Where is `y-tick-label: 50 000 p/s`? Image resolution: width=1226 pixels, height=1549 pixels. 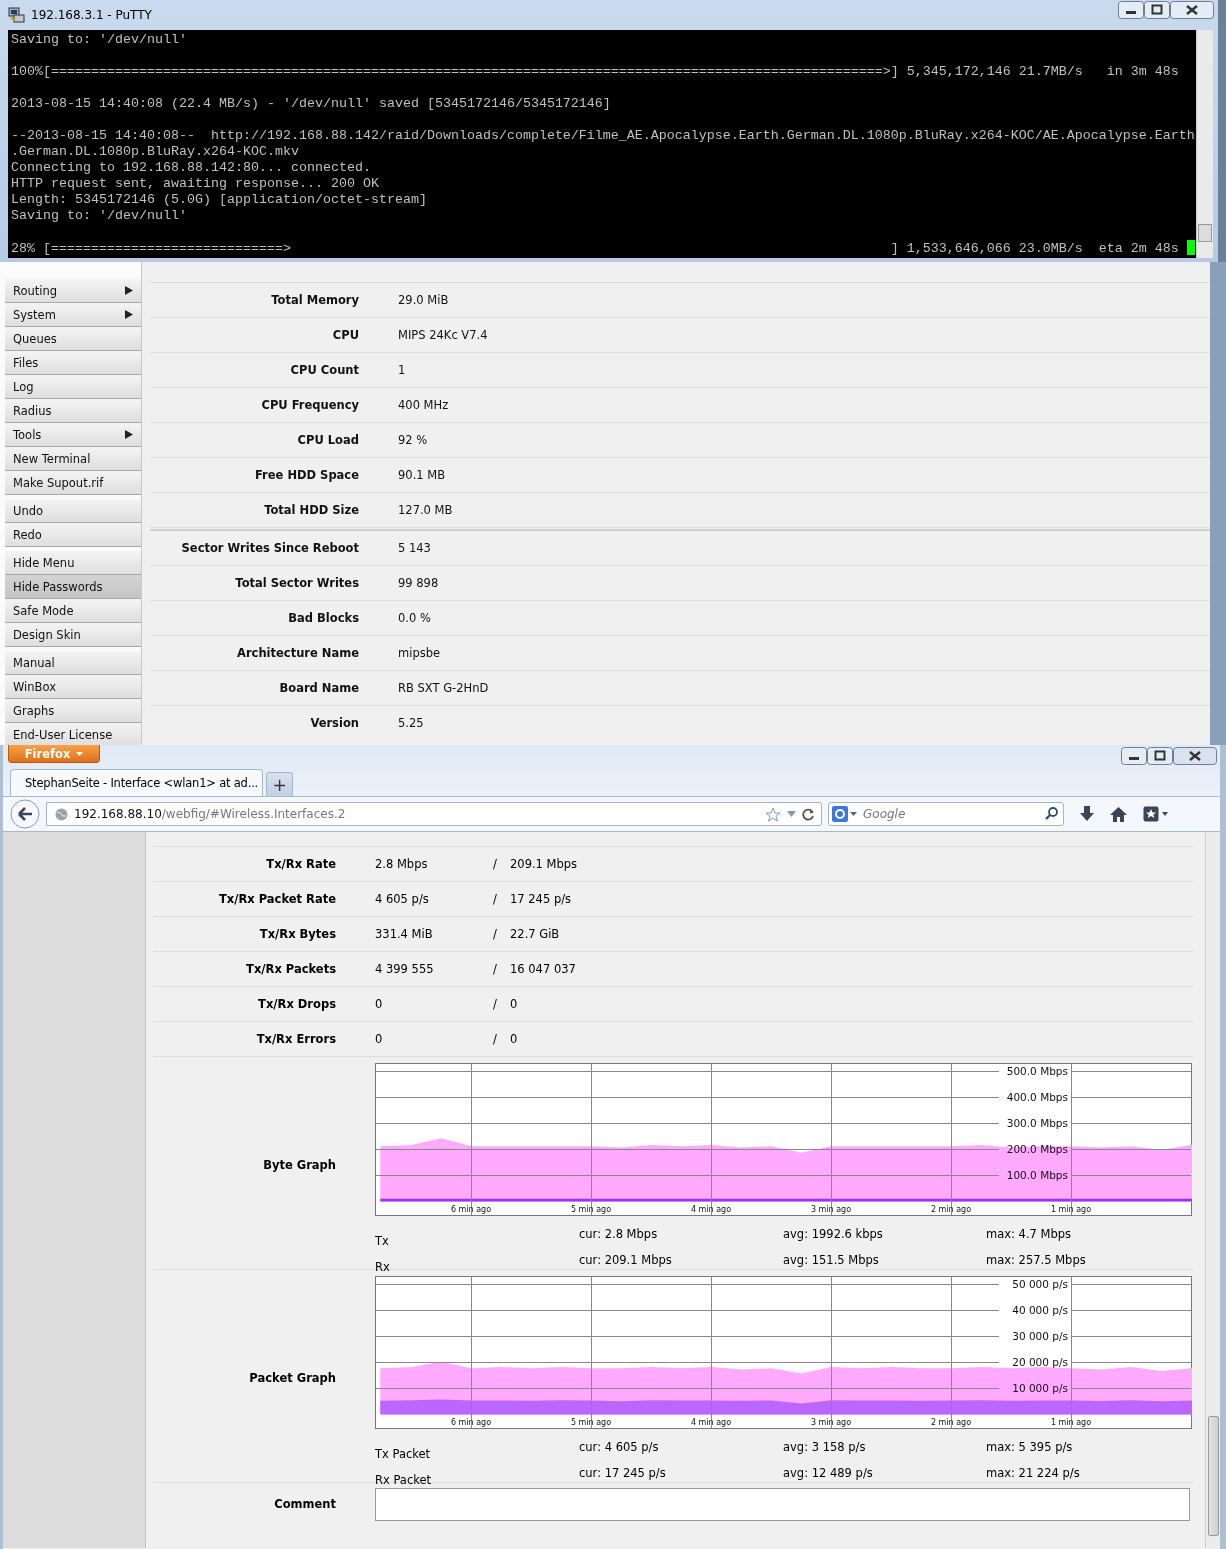
y-tick-label: 50 000 p/s is located at coordinates (1040, 1284).